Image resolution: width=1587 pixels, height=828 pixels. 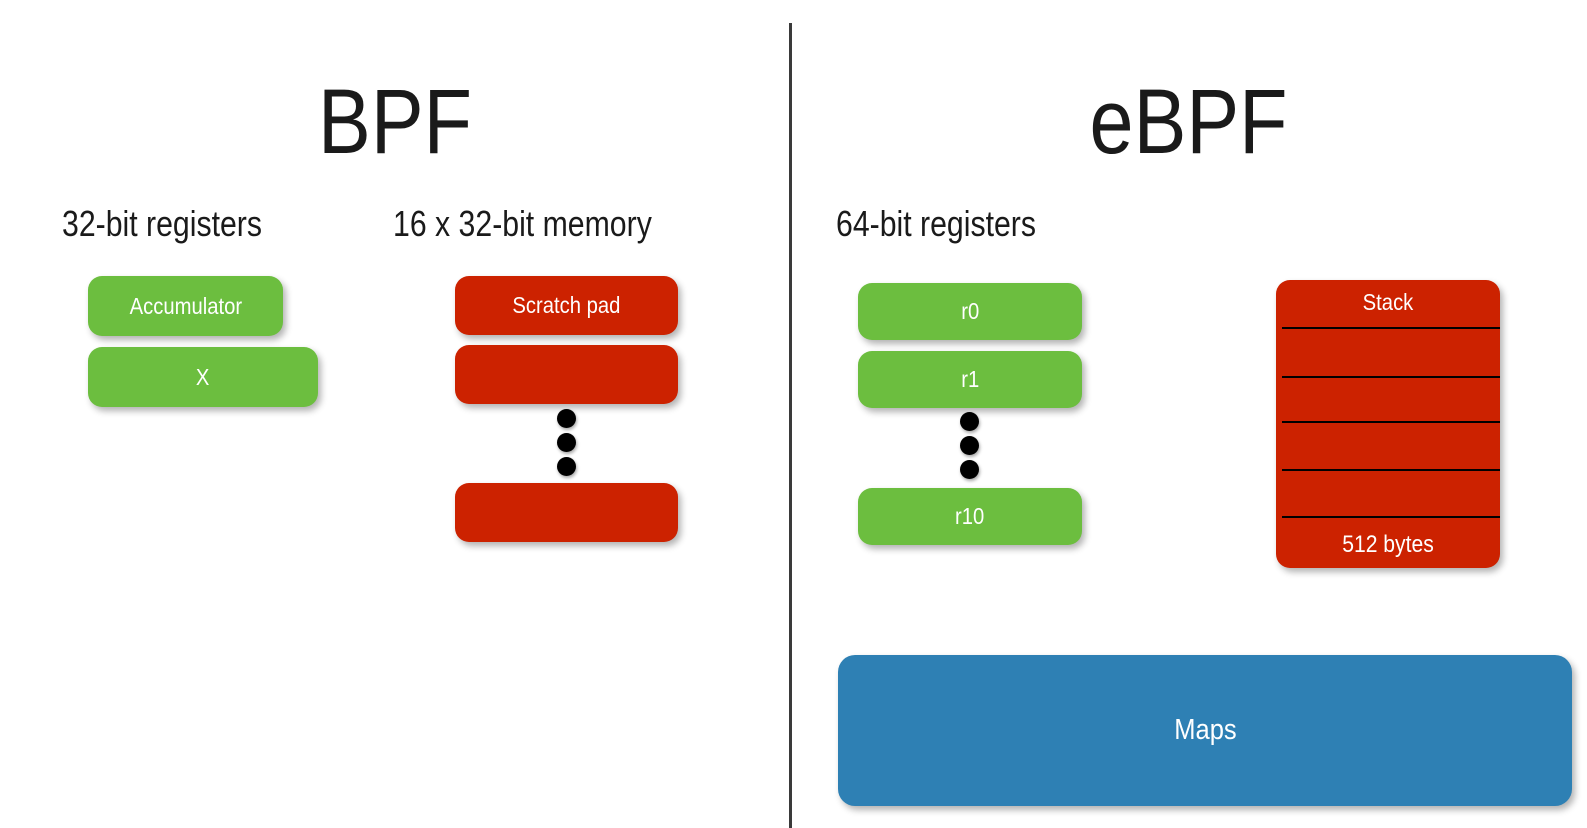 I want to click on register-block-label: r10, so click(x=970, y=516).